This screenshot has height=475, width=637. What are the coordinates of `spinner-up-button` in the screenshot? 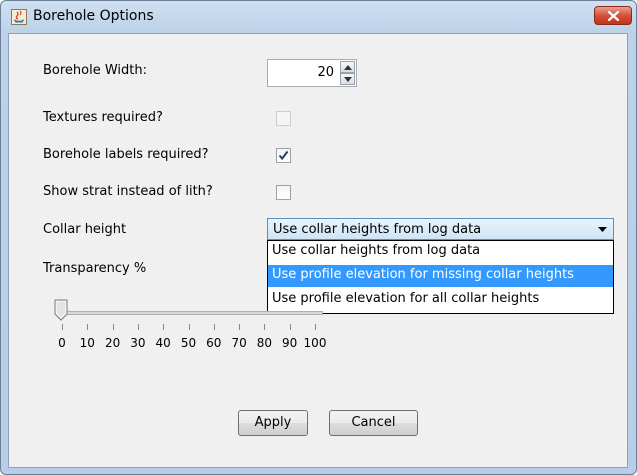 It's located at (347, 67).